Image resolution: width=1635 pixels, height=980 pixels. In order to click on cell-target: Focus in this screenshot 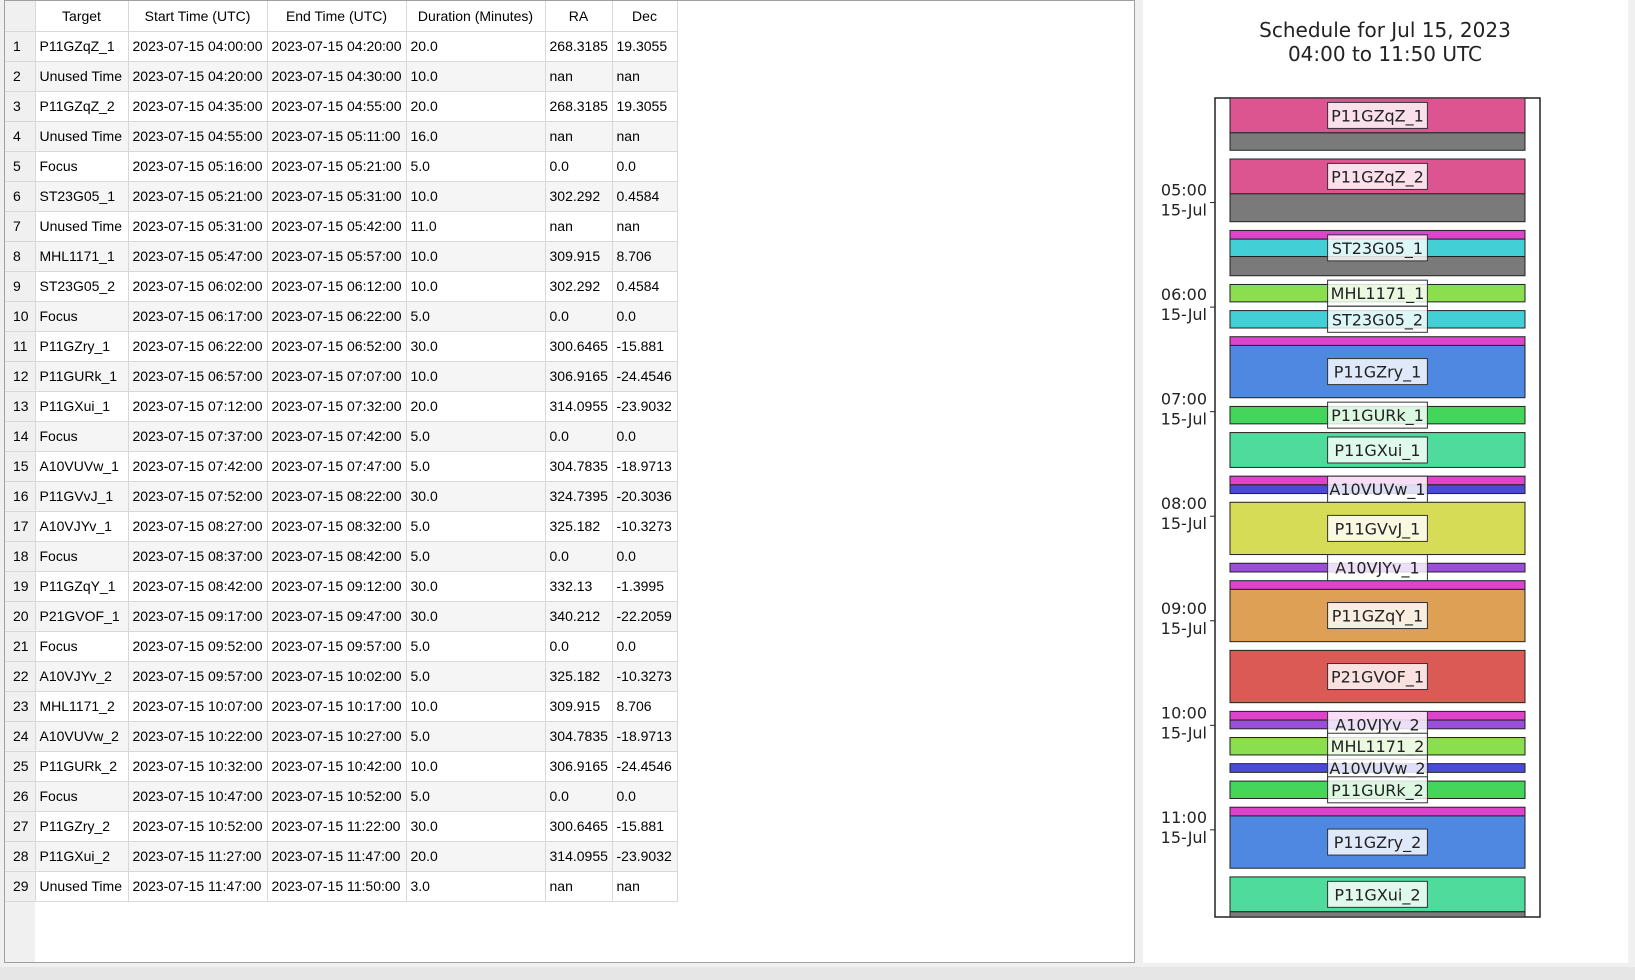, I will do `click(82, 316)`.